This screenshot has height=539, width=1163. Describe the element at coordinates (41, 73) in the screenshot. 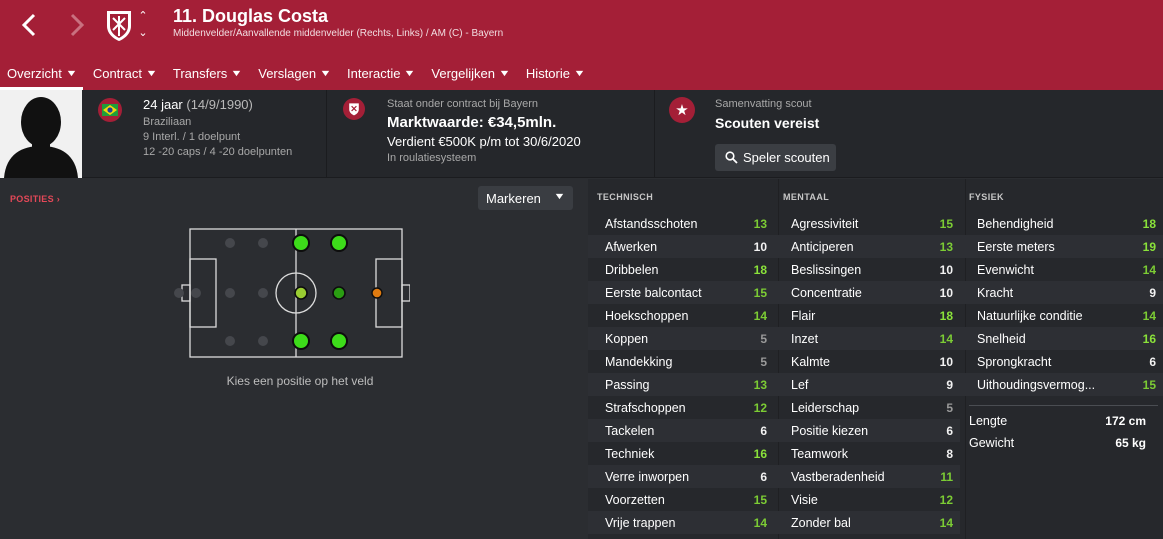

I see `tab-overzicht: Overzicht ▼` at that location.